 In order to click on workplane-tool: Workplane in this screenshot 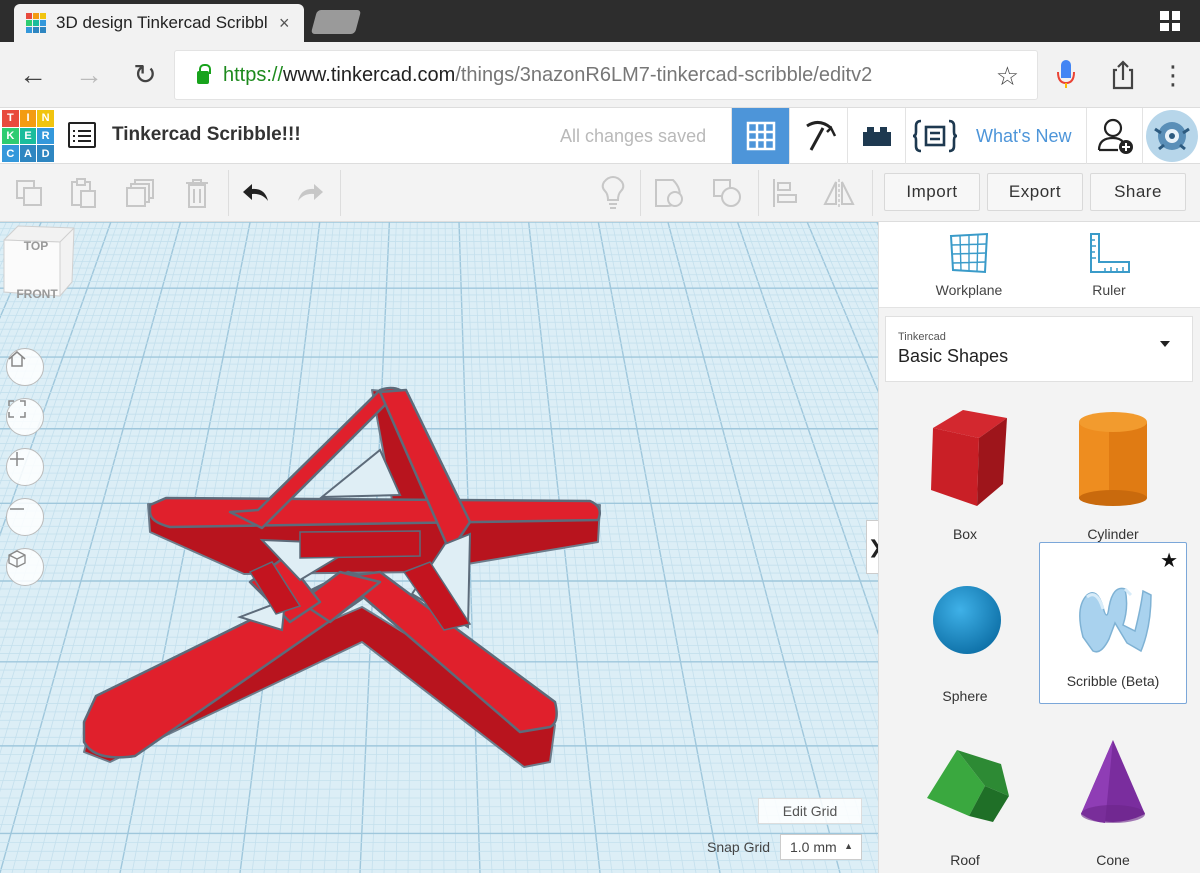, I will do `click(969, 265)`.